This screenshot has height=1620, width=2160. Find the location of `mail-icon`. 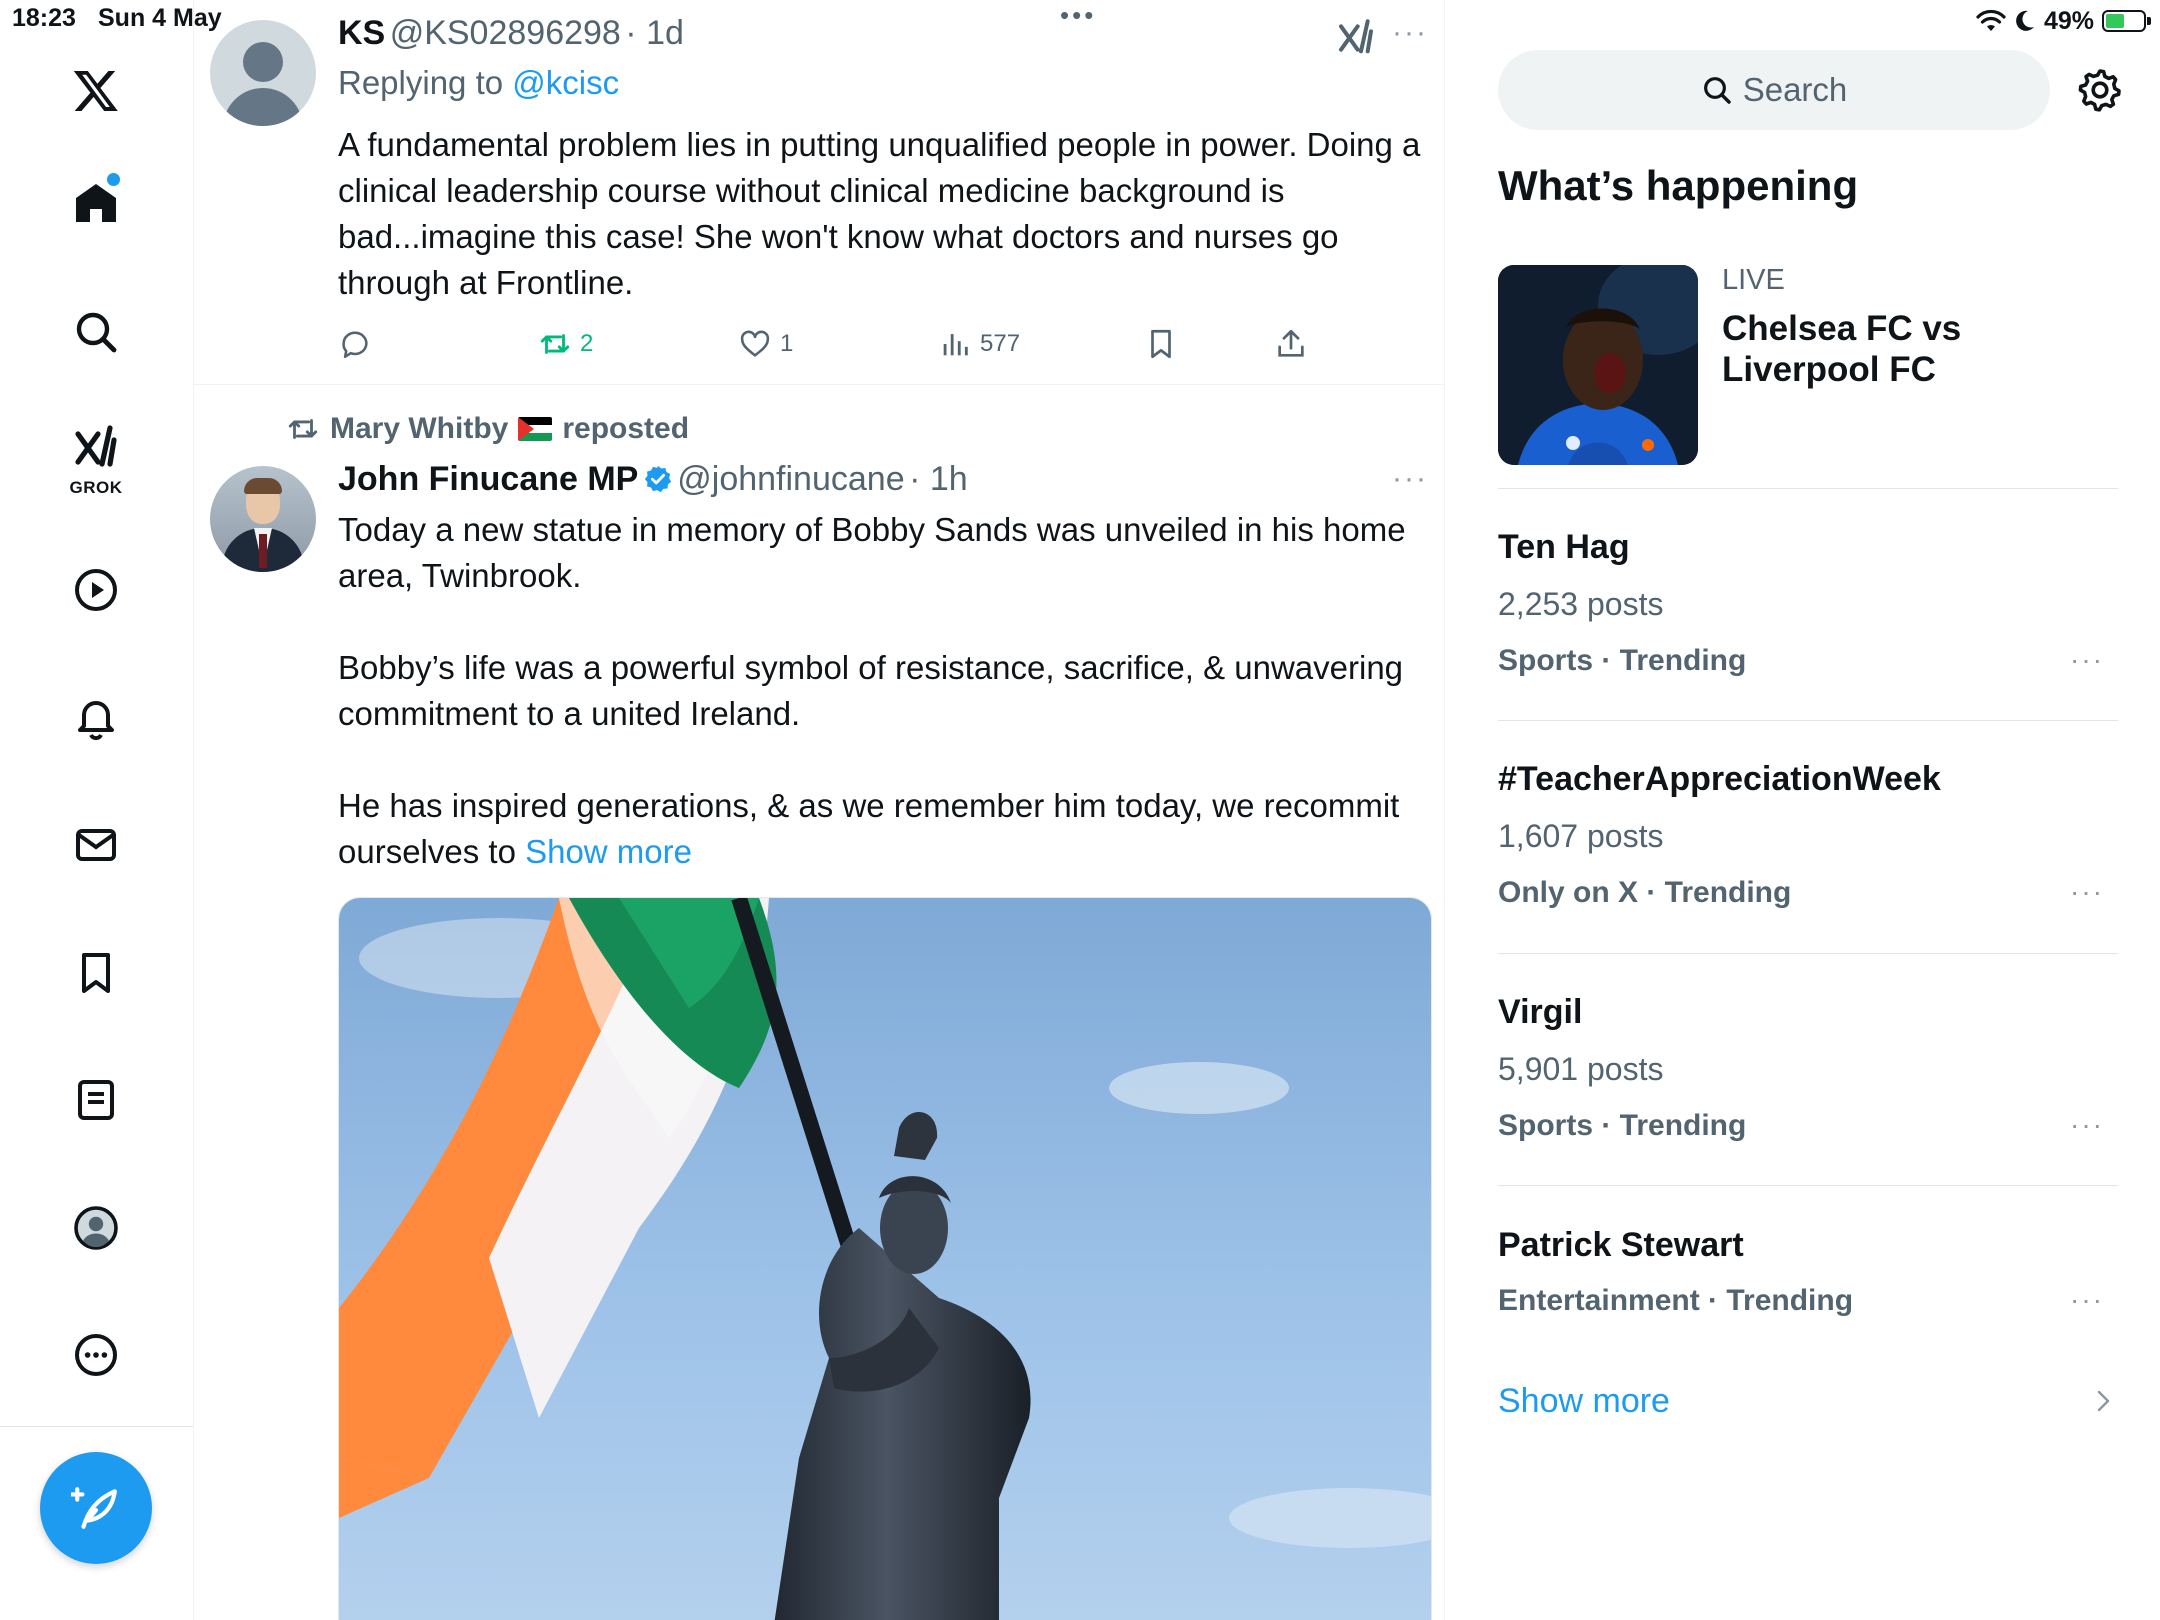

mail-icon is located at coordinates (96, 845).